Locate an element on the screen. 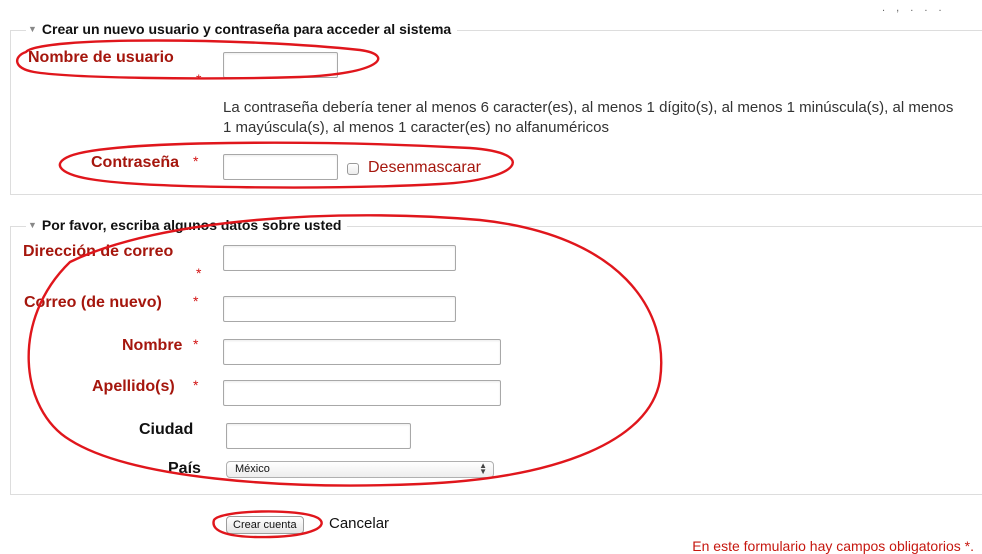 The height and width of the screenshot is (554, 982). select-arrows-icon: ▲ ▼ is located at coordinates (483, 468).